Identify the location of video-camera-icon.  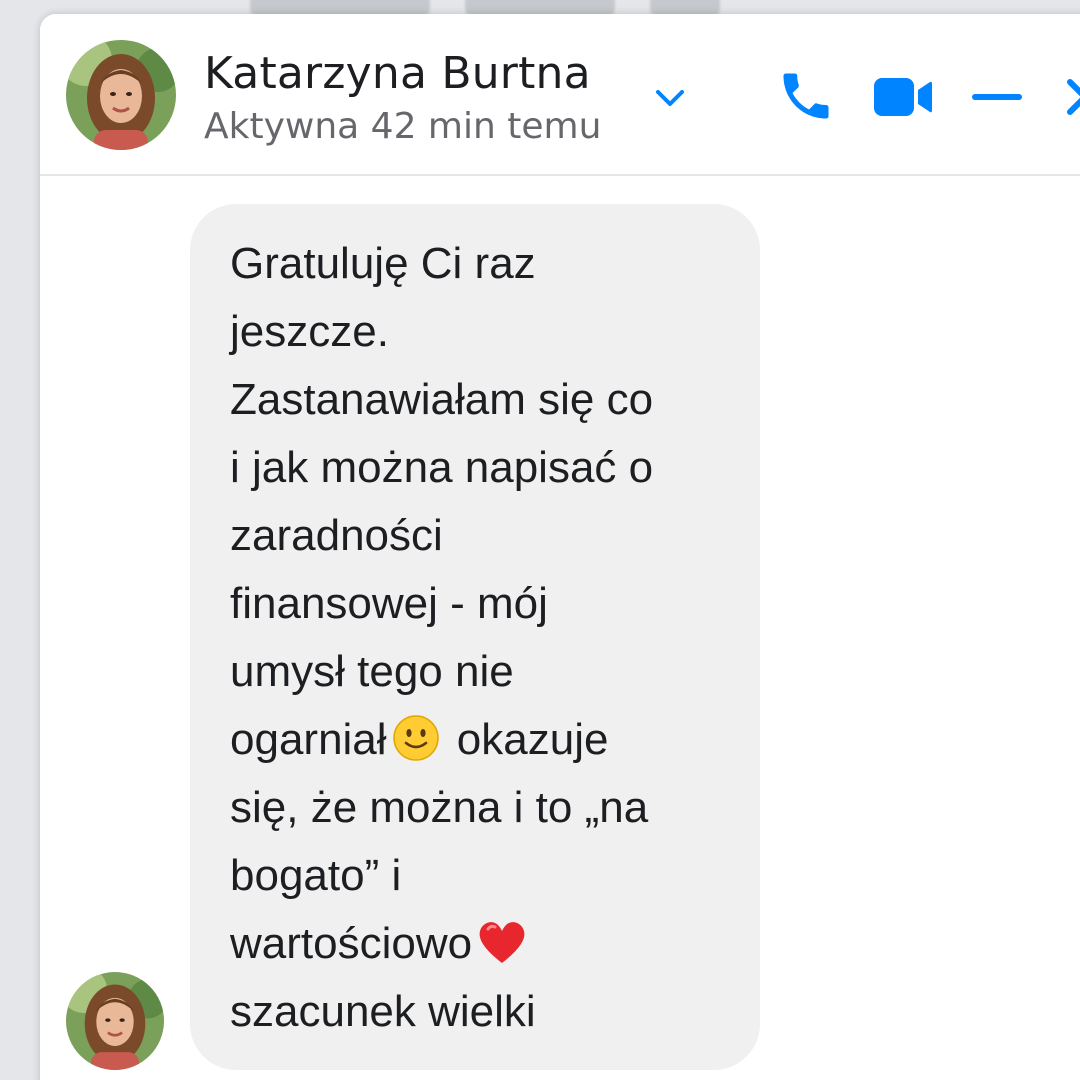
(903, 97).